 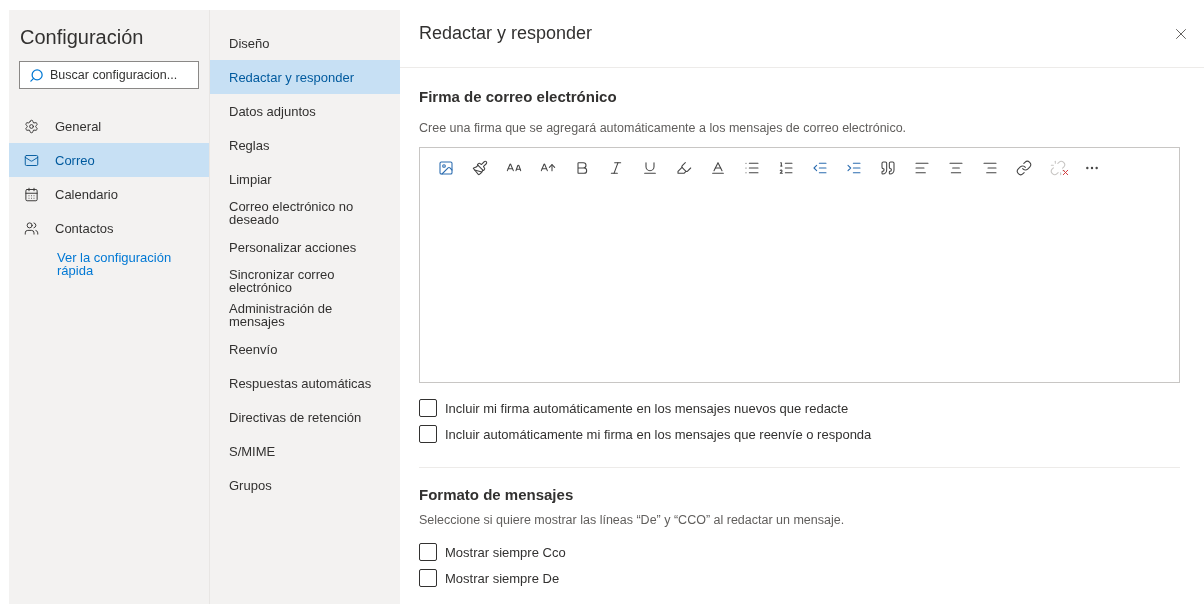 What do you see at coordinates (305, 179) in the screenshot?
I see `subnav-item: Limpiar` at bounding box center [305, 179].